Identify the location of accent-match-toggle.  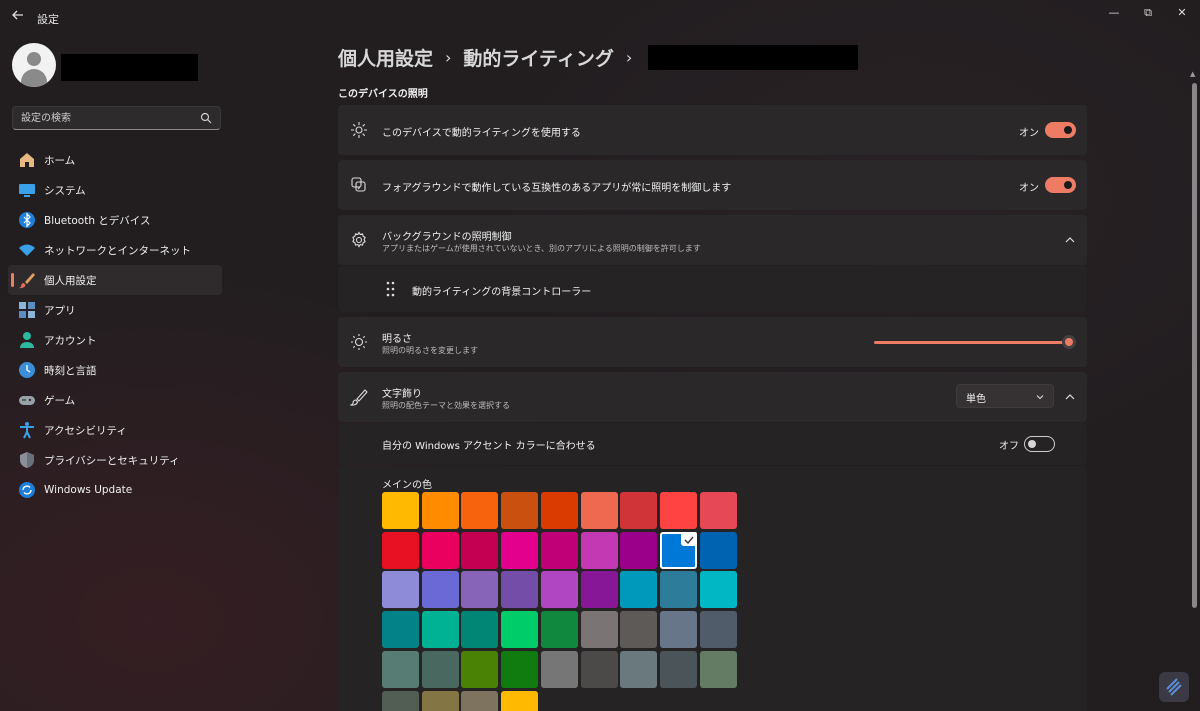
(1039, 444).